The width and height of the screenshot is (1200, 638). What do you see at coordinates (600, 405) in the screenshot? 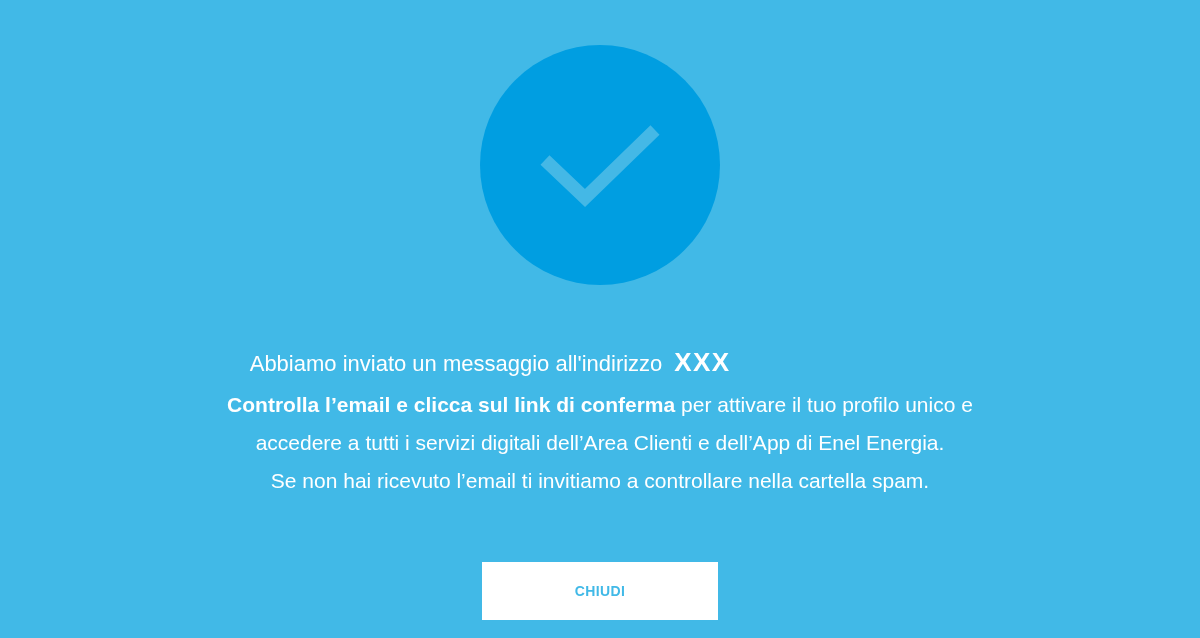
I see `message-line: Controlla l’email e clicca sul link di conferma per attivare il tuo profilo unico e` at bounding box center [600, 405].